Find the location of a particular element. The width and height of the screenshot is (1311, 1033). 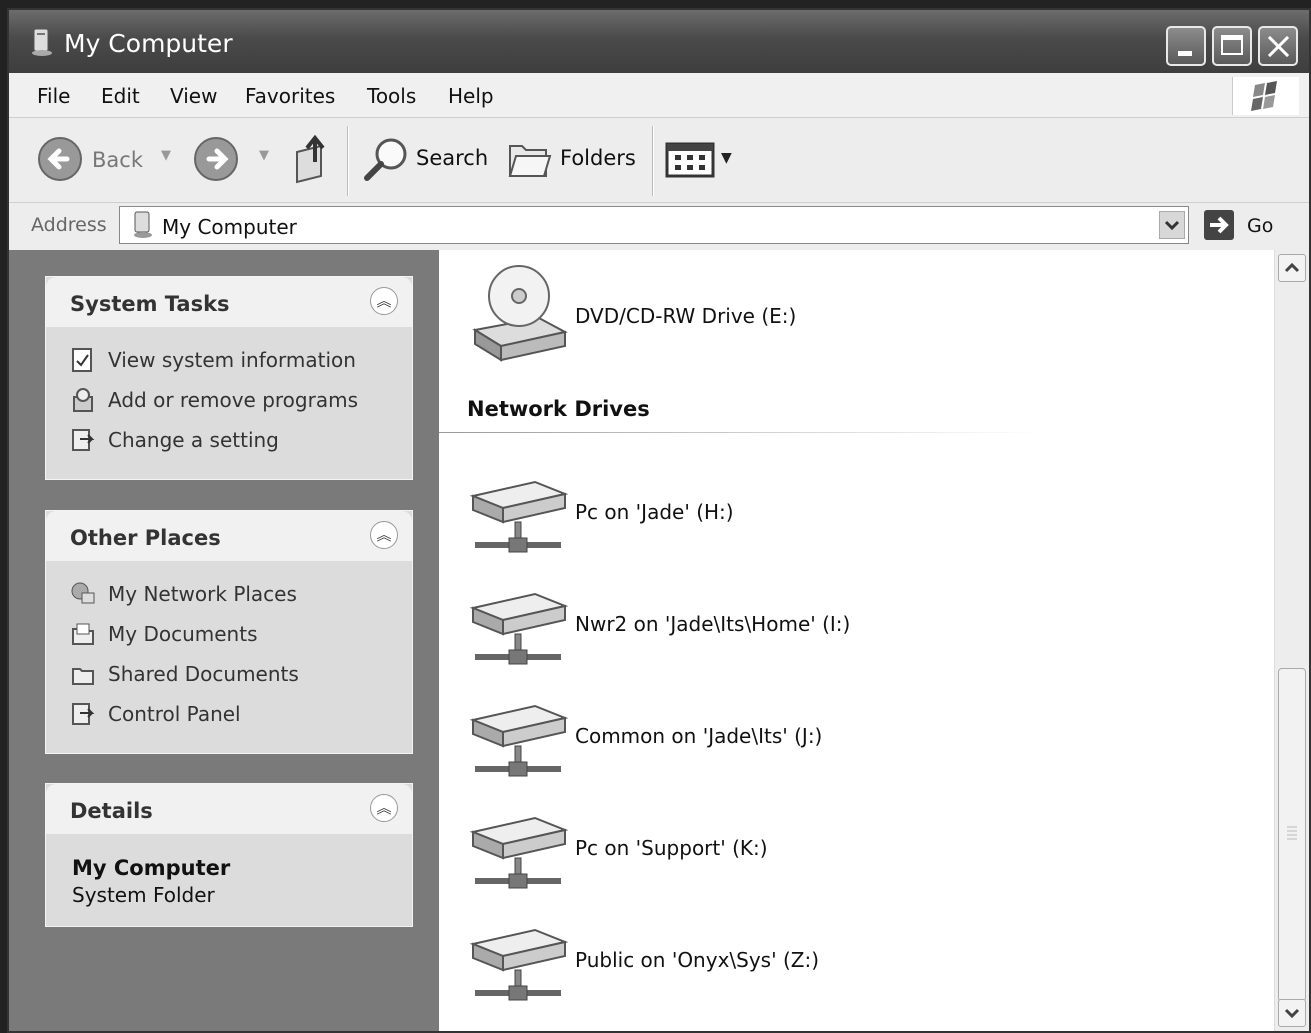

my-documents-link: My Documents is located at coordinates (163, 634).